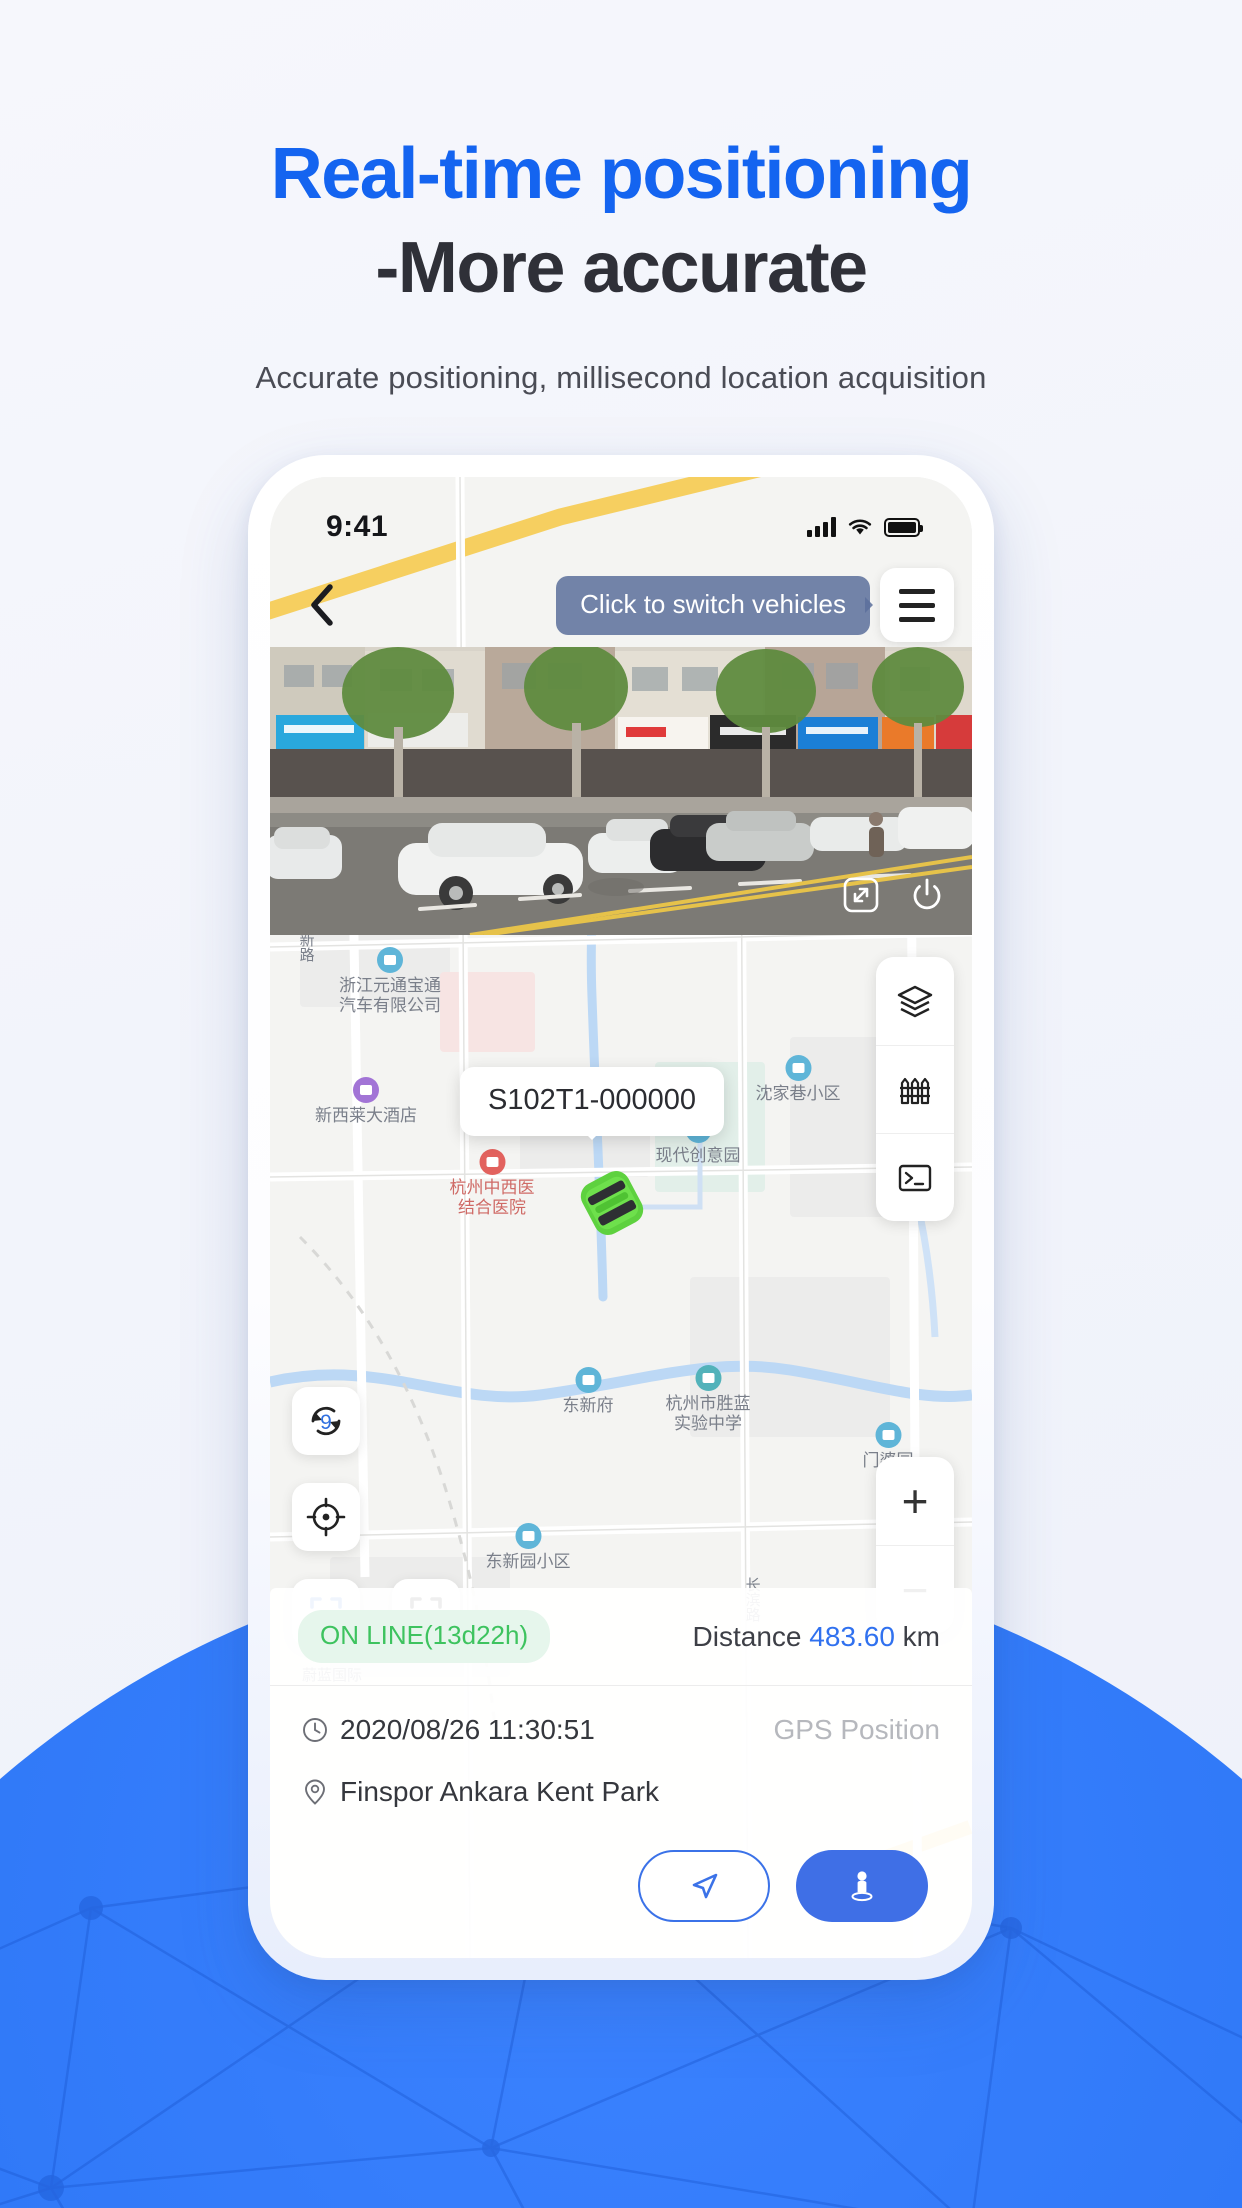  I want to click on panel-status-row: ON LINE(13d22h) Distance 483.60 km, so click(621, 1637).